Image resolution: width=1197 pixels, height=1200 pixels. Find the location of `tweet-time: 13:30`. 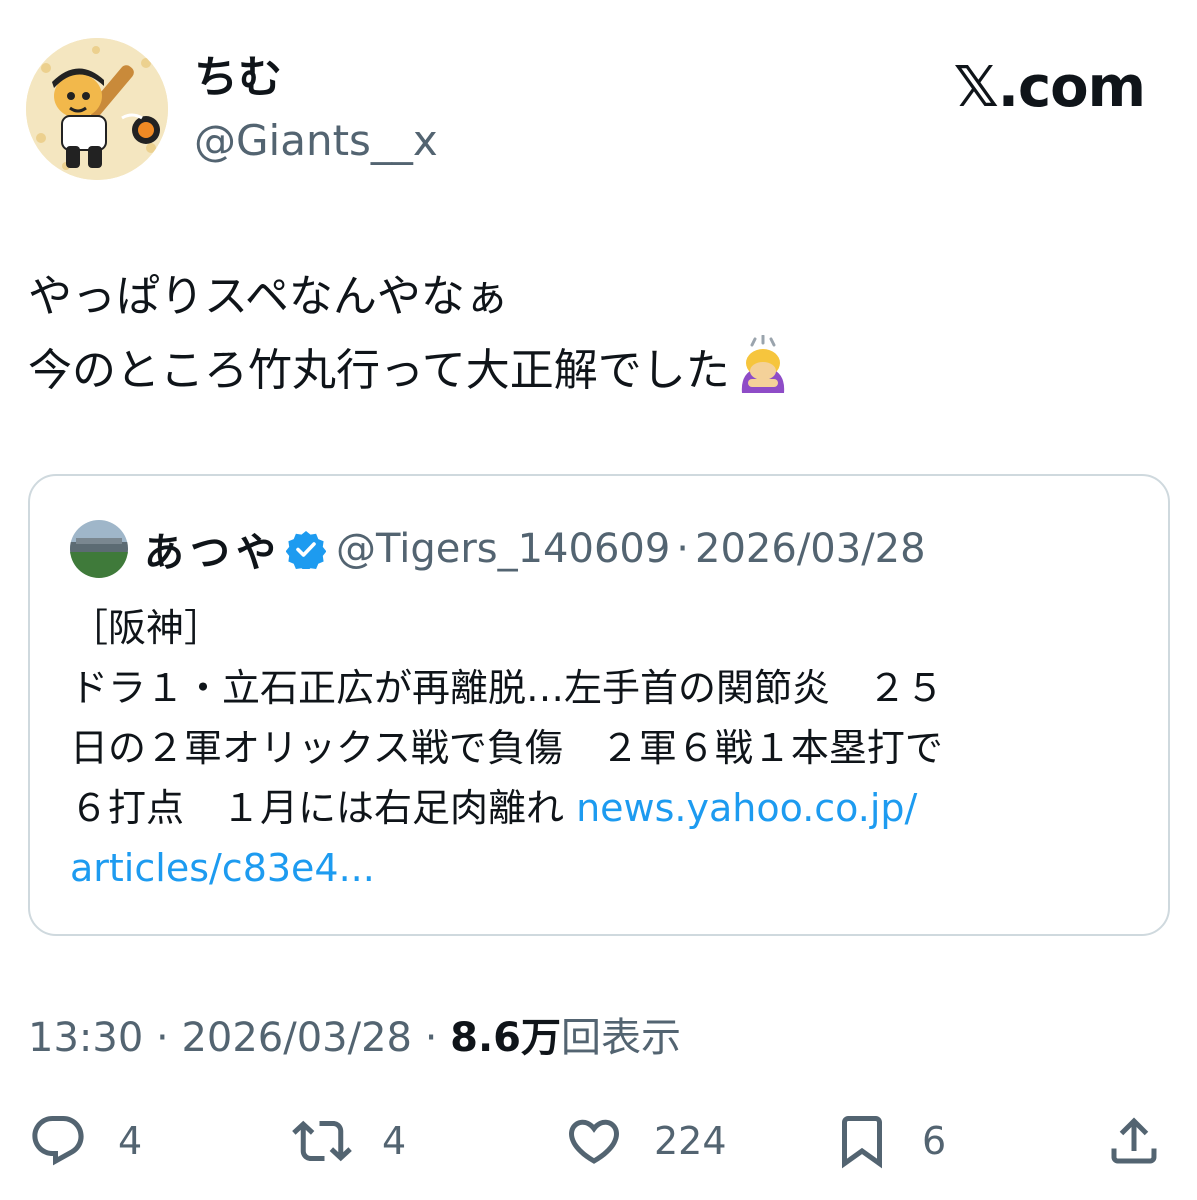

tweet-time: 13:30 is located at coordinates (85, 1038).